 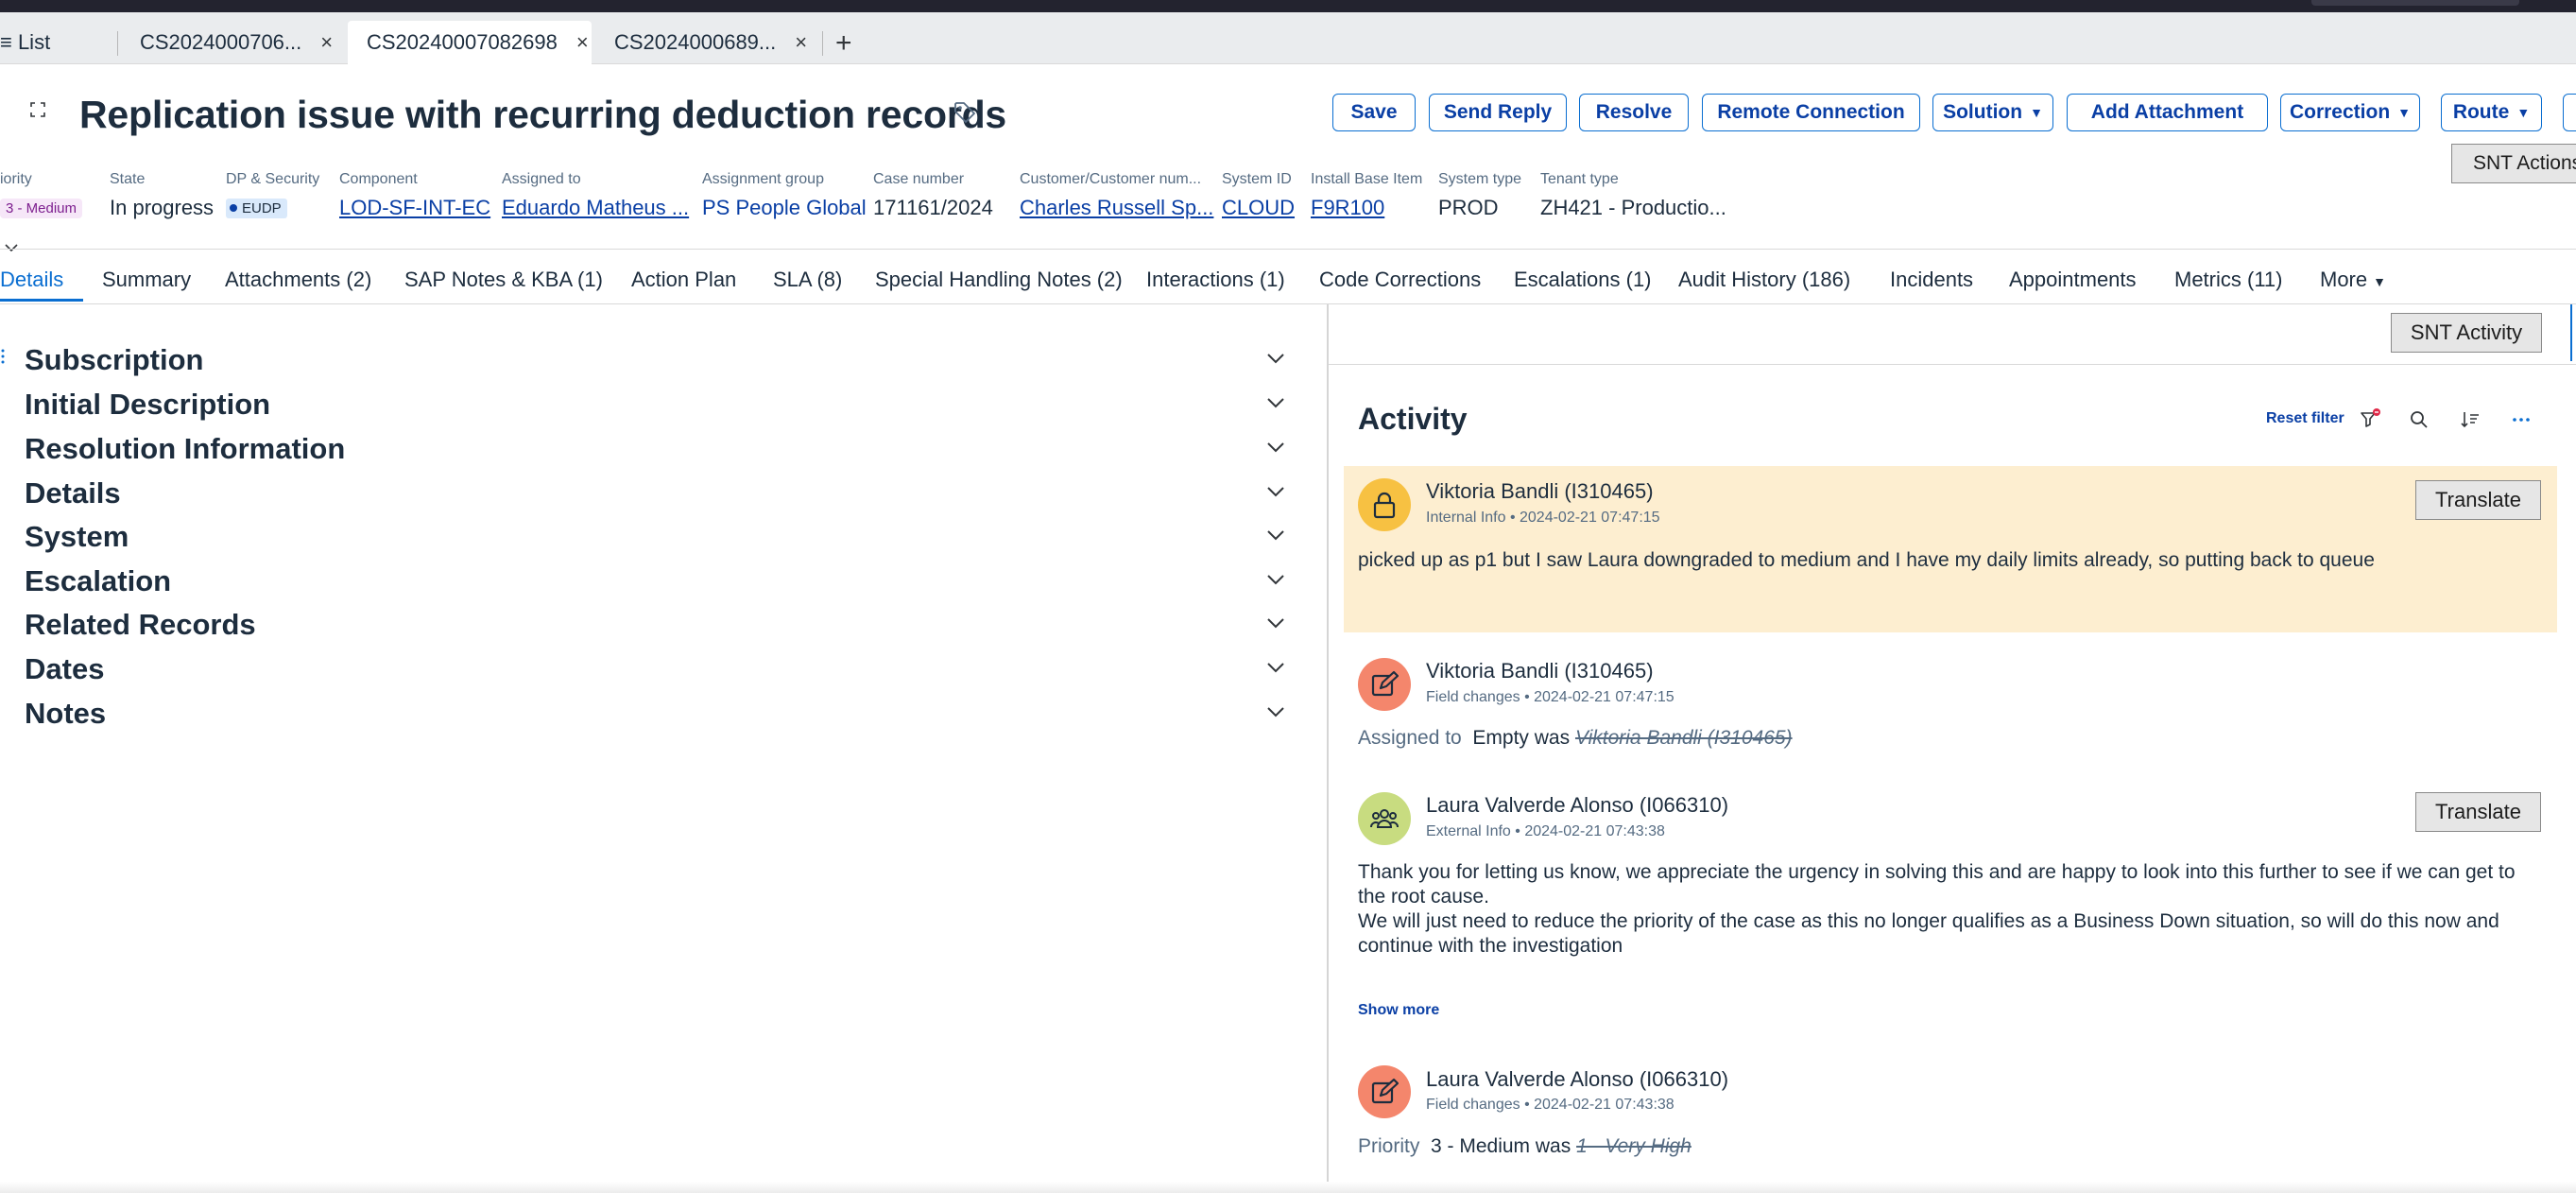 I want to click on entry-meta: Field changes • 2024-02-21 07:47:15, so click(x=1550, y=697).